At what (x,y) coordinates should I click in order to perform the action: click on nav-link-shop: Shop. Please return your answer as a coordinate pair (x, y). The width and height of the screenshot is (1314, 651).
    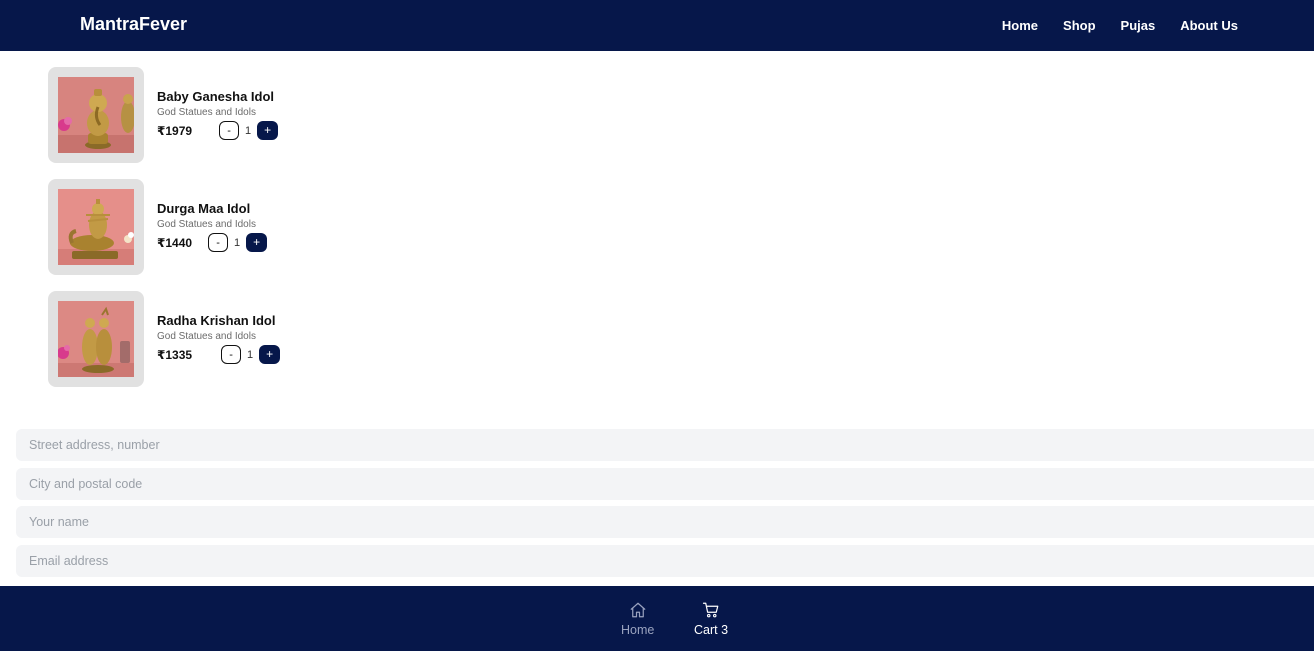
    Looking at the image, I should click on (1079, 25).